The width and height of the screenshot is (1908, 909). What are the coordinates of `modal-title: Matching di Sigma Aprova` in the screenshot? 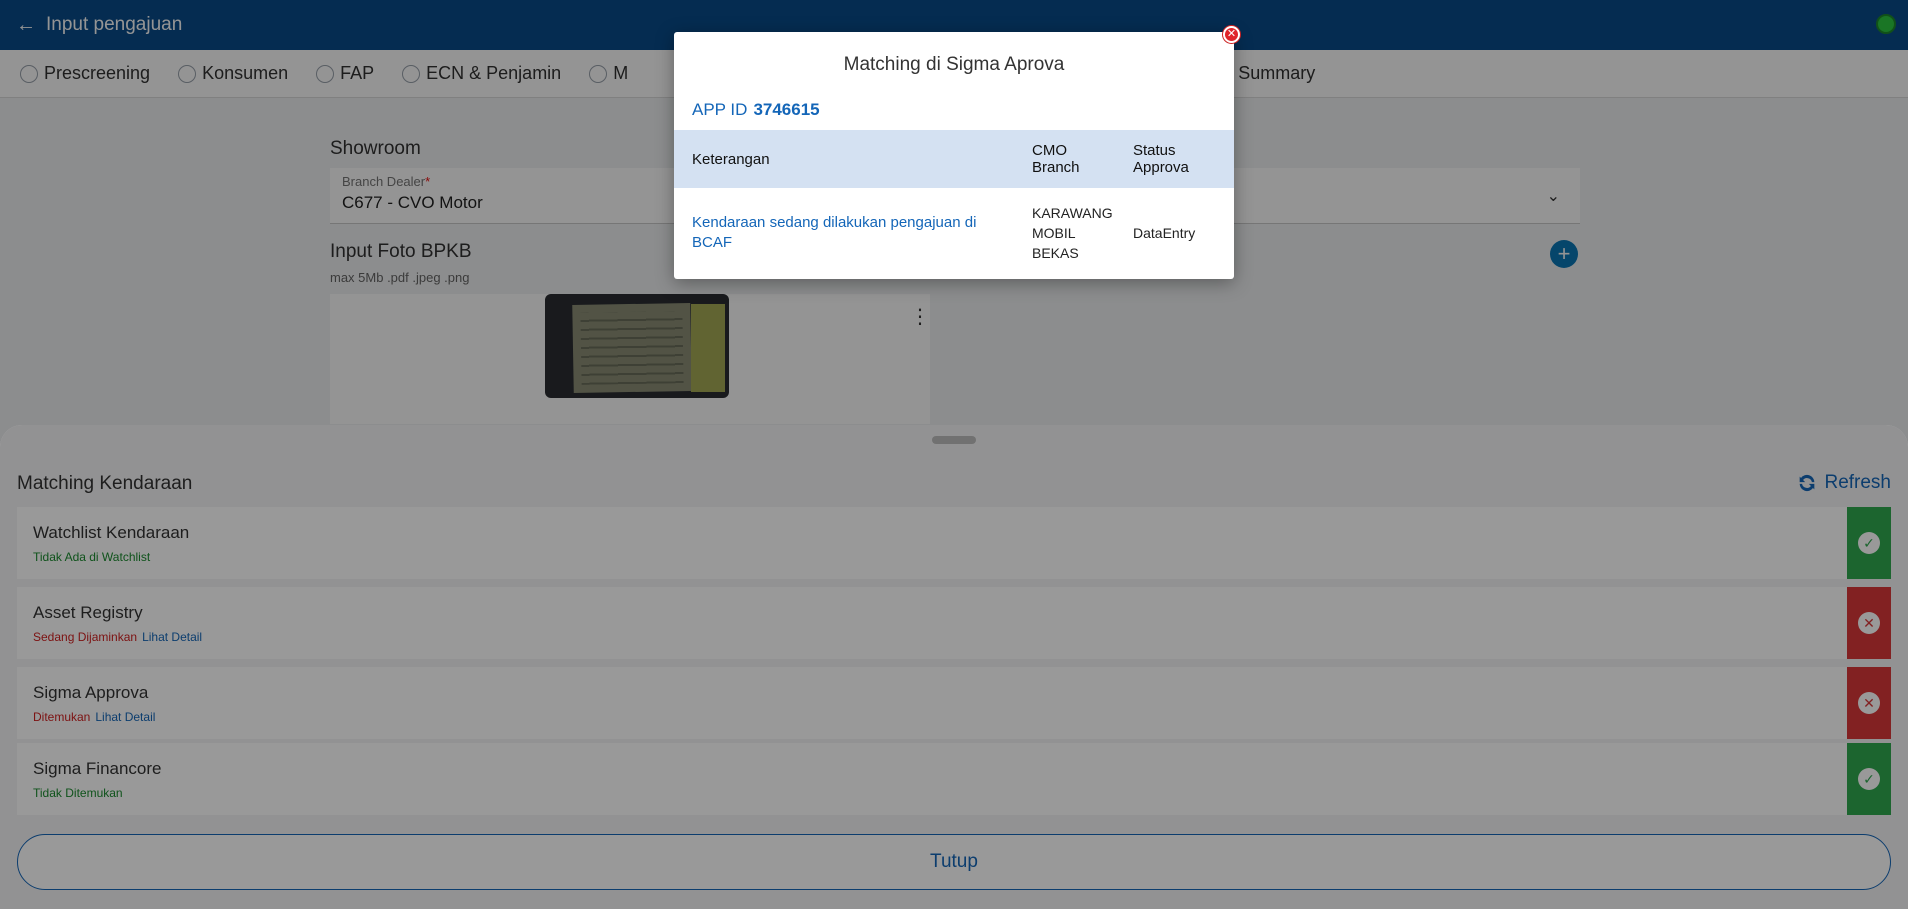 It's located at (954, 64).